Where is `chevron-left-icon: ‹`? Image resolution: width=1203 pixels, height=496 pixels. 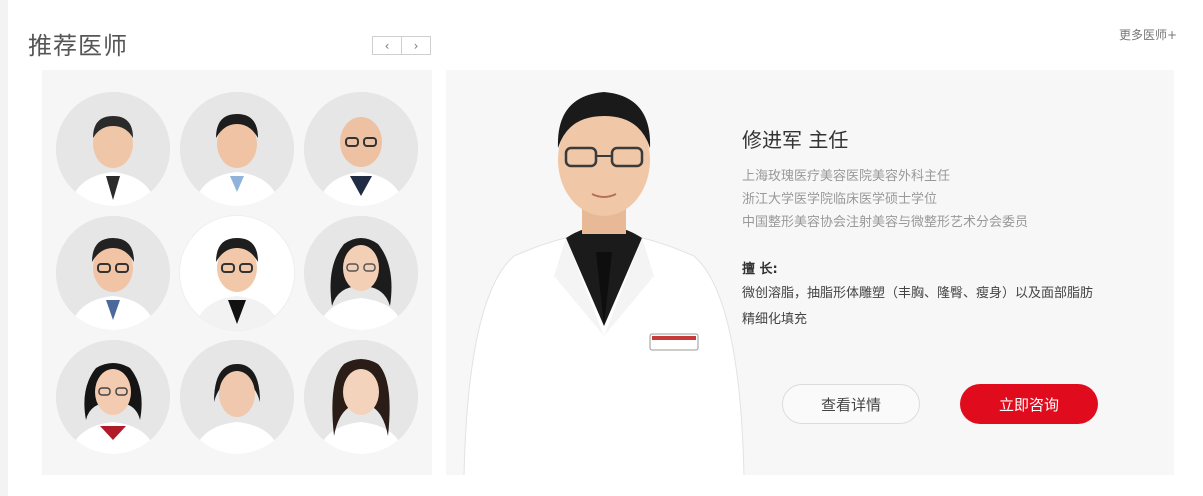
chevron-left-icon: ‹ is located at coordinates (387, 45).